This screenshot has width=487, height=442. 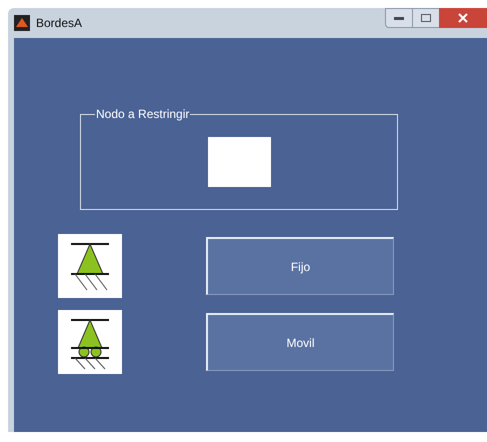 I want to click on support-button: Fijo, so click(x=300, y=266).